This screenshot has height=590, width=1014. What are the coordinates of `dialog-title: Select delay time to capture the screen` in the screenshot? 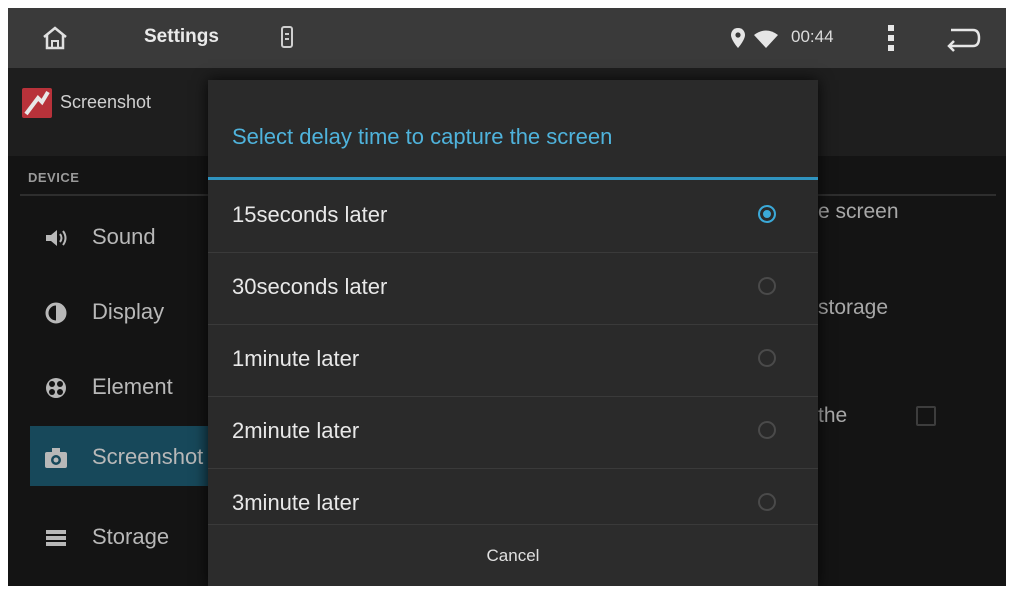 It's located at (422, 136).